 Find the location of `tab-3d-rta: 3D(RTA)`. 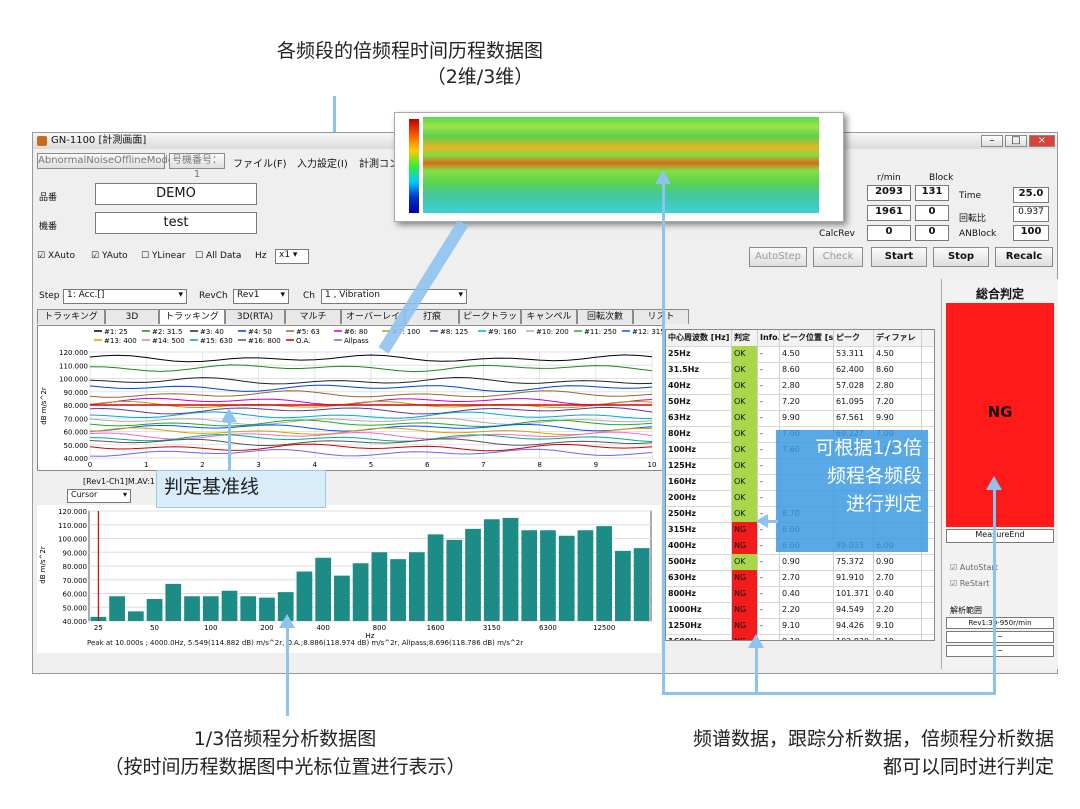

tab-3d-rta: 3D(RTA) is located at coordinates (255, 316).